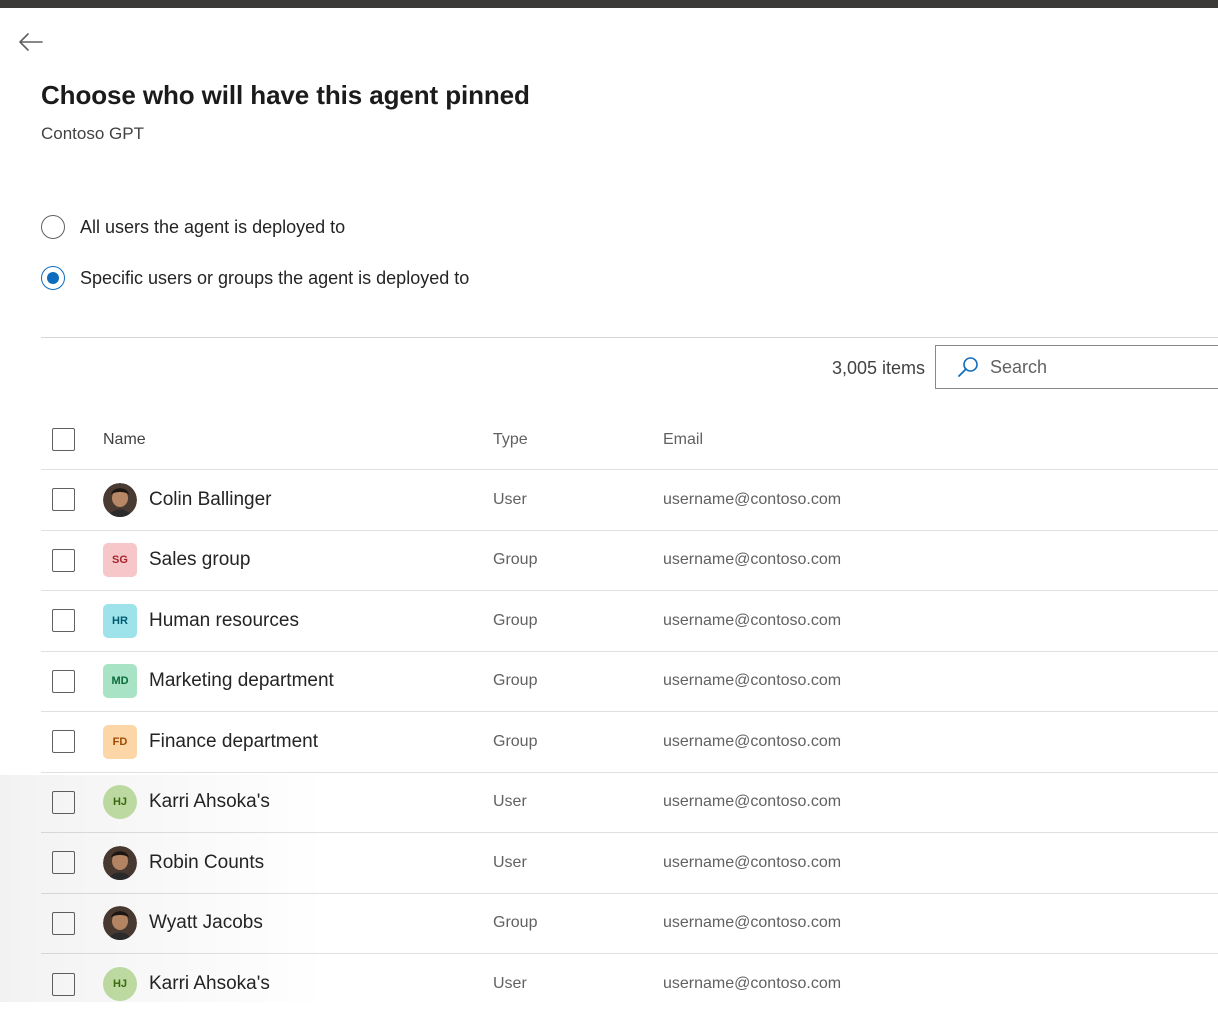 The image size is (1218, 1015). What do you see at coordinates (120, 681) in the screenshot?
I see `avatar: MD` at bounding box center [120, 681].